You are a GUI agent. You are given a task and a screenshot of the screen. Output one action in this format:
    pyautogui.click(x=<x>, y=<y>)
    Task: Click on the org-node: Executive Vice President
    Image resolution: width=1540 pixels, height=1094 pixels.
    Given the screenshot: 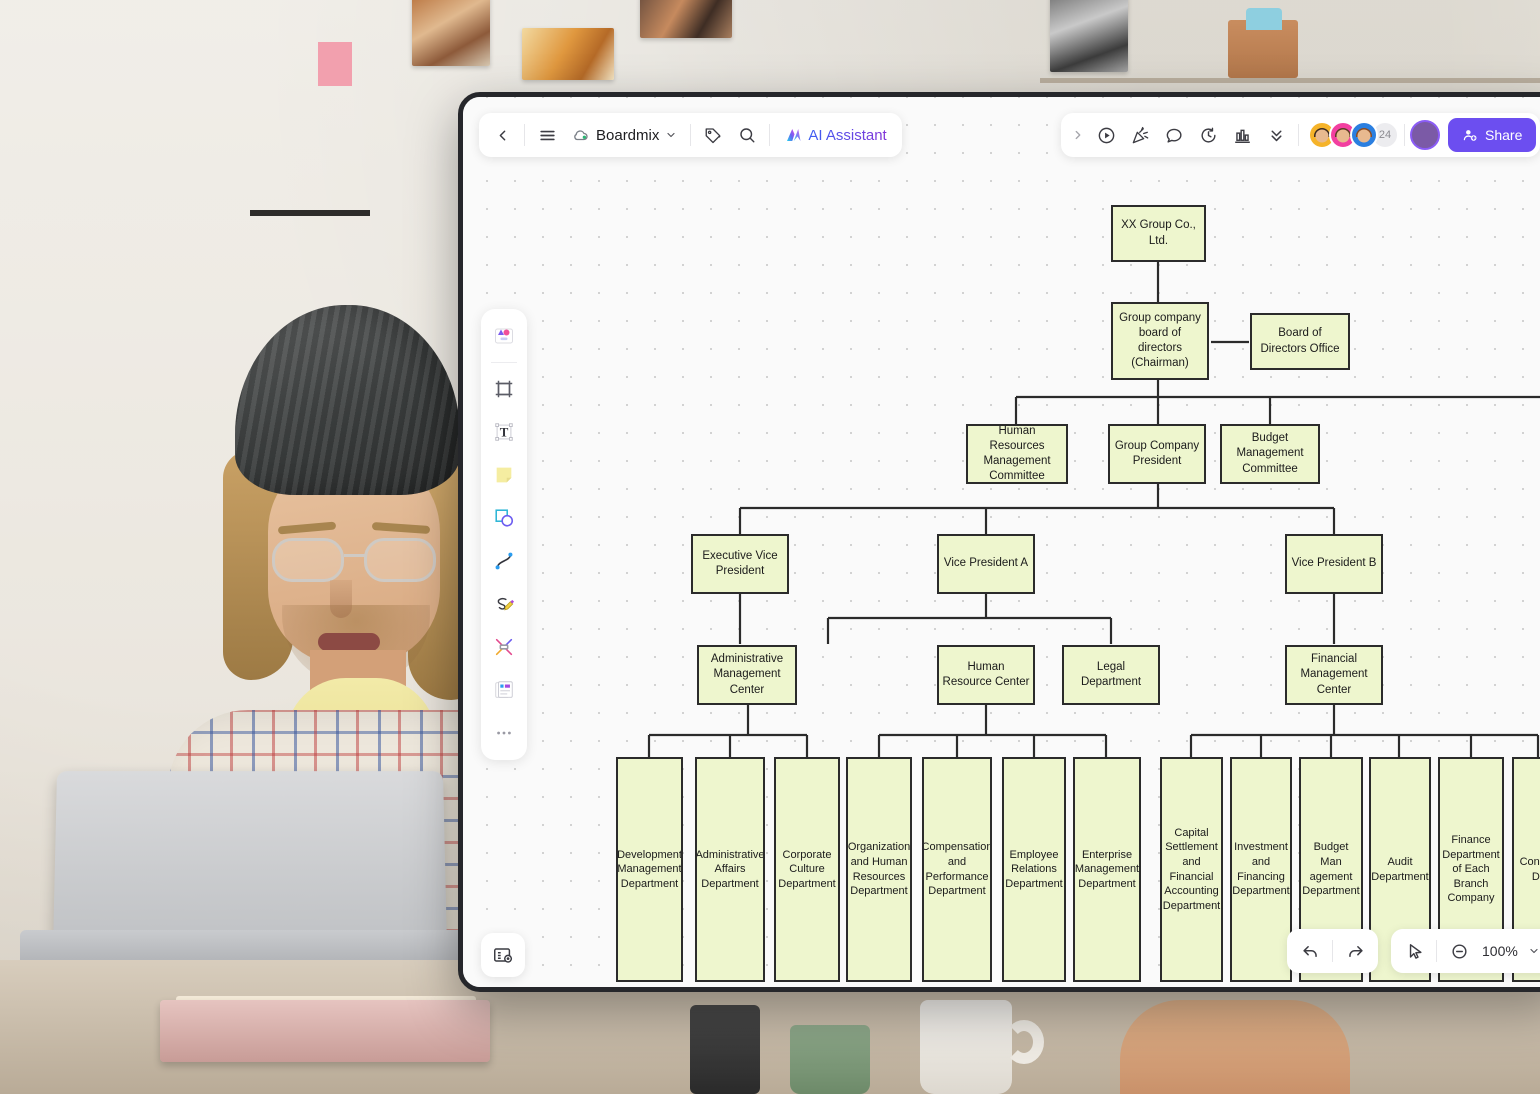 What is the action you would take?
    pyautogui.click(x=740, y=564)
    